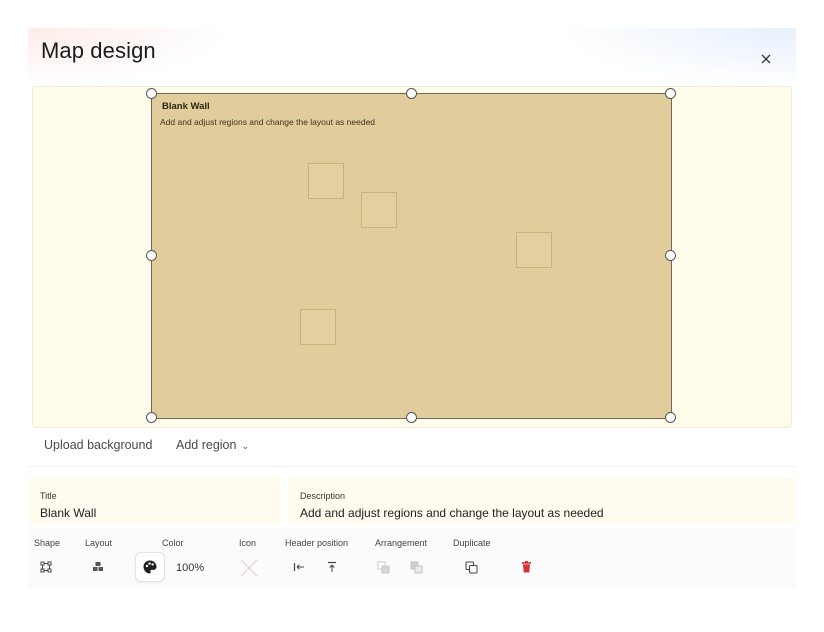  I want to click on no-icon-icon, so click(249, 568).